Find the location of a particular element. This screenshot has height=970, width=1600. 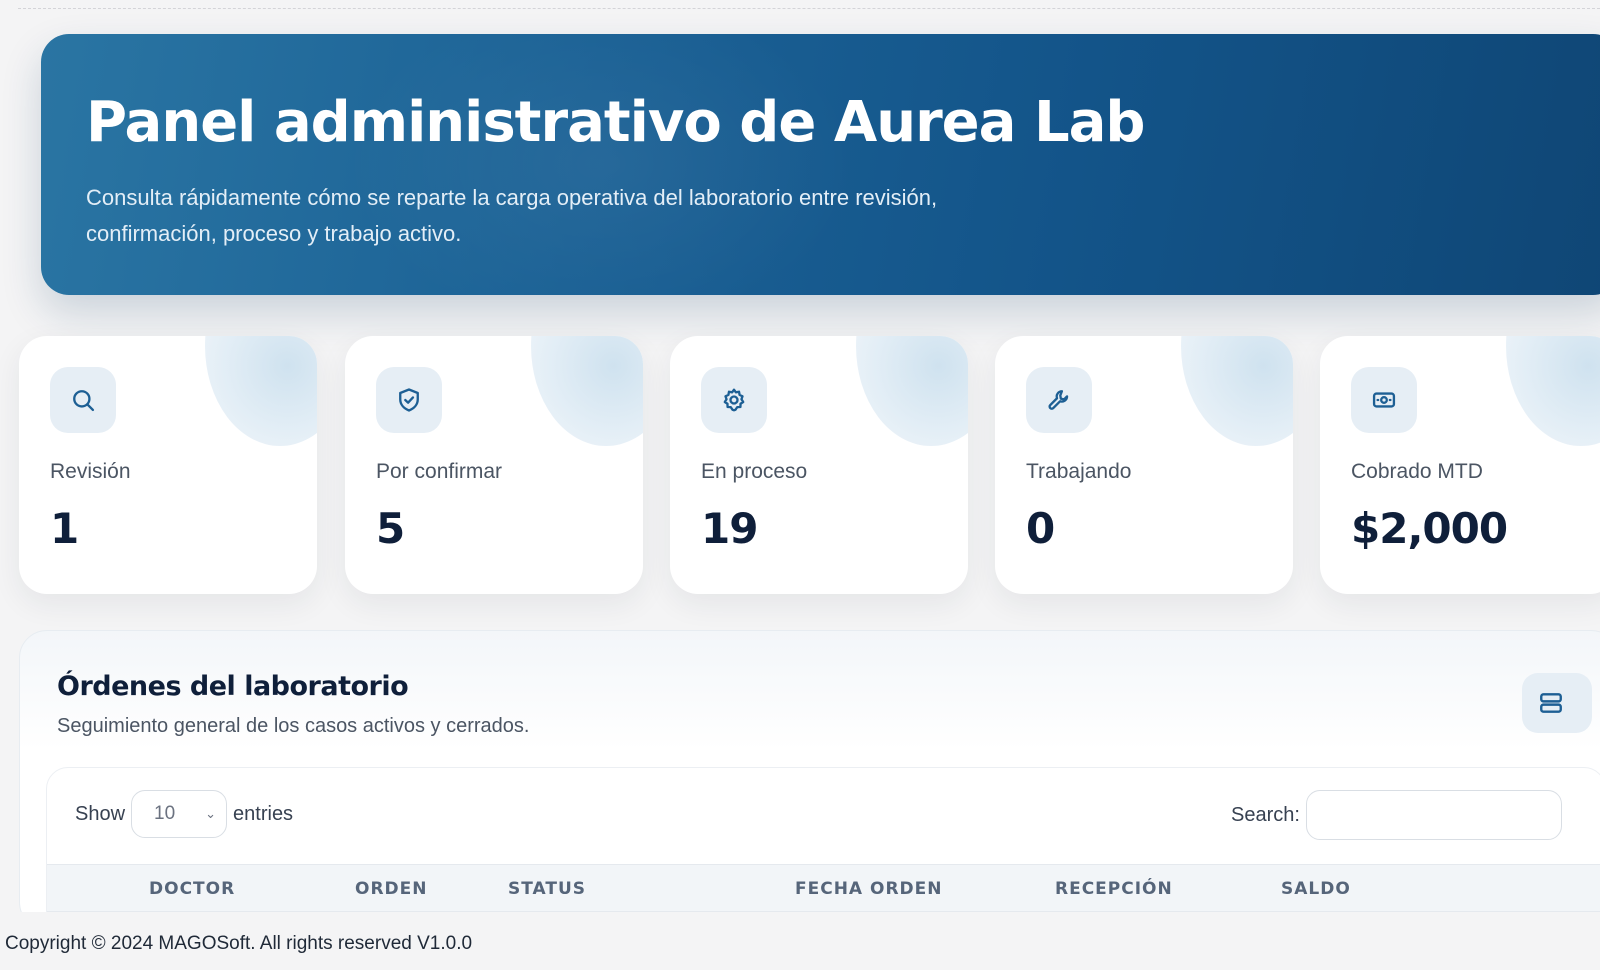

stat-value: 5 is located at coordinates (390, 528).